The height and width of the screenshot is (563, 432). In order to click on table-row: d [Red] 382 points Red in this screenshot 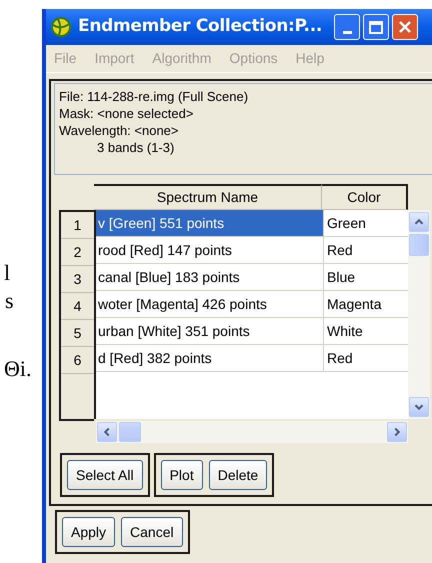, I will do `click(252, 358)`.